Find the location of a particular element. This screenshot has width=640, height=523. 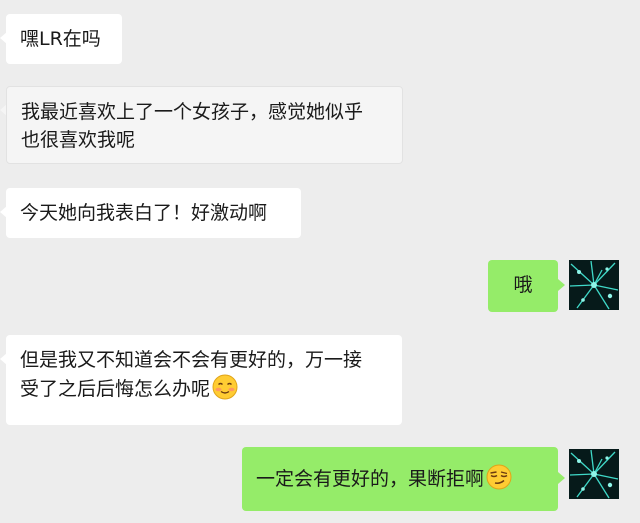

message-bubble-incoming: 但是我又不知道会不会有更好的，万一接 受了之后后悔怎么办呢 is located at coordinates (204, 380).